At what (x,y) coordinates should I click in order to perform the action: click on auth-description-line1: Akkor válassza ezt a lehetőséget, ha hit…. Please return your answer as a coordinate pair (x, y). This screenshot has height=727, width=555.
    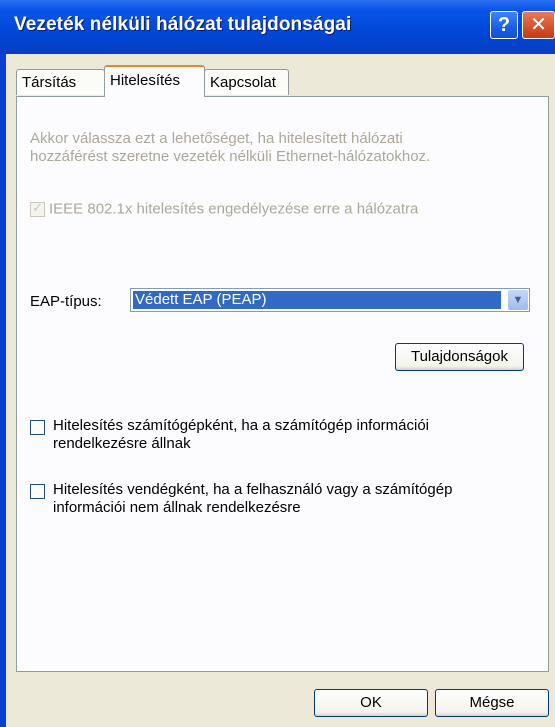
    Looking at the image, I should click on (216, 138).